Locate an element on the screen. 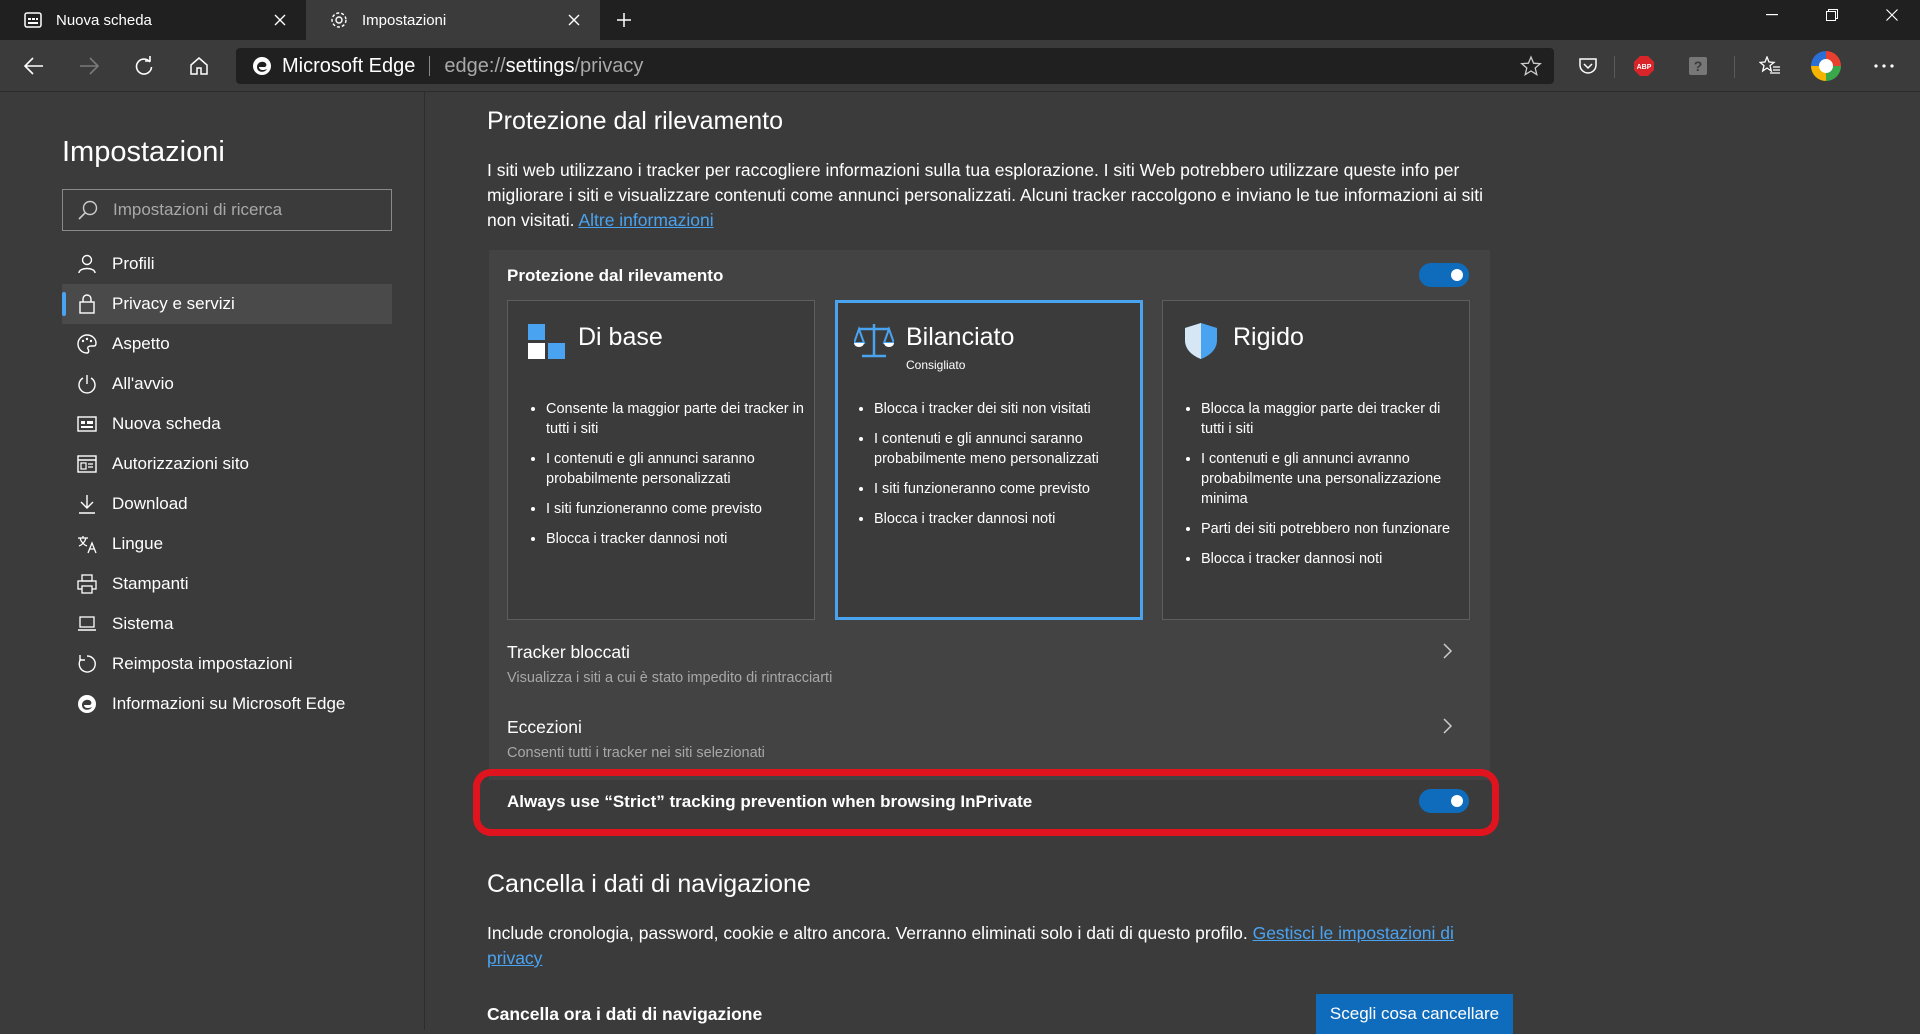 Image resolution: width=1920 pixels, height=1034 pixels. help-box-icon: ? is located at coordinates (1698, 66).